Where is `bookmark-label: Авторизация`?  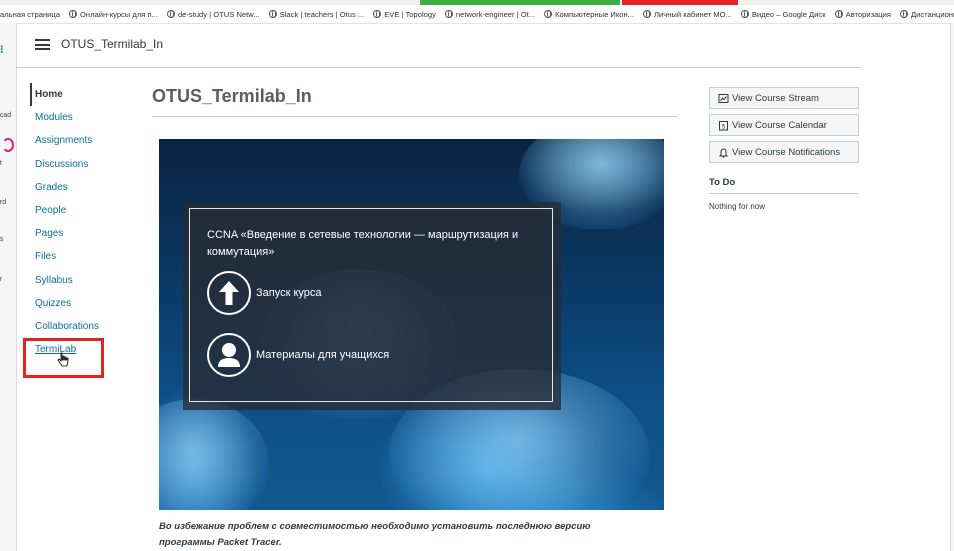
bookmark-label: Авторизация is located at coordinates (868, 14).